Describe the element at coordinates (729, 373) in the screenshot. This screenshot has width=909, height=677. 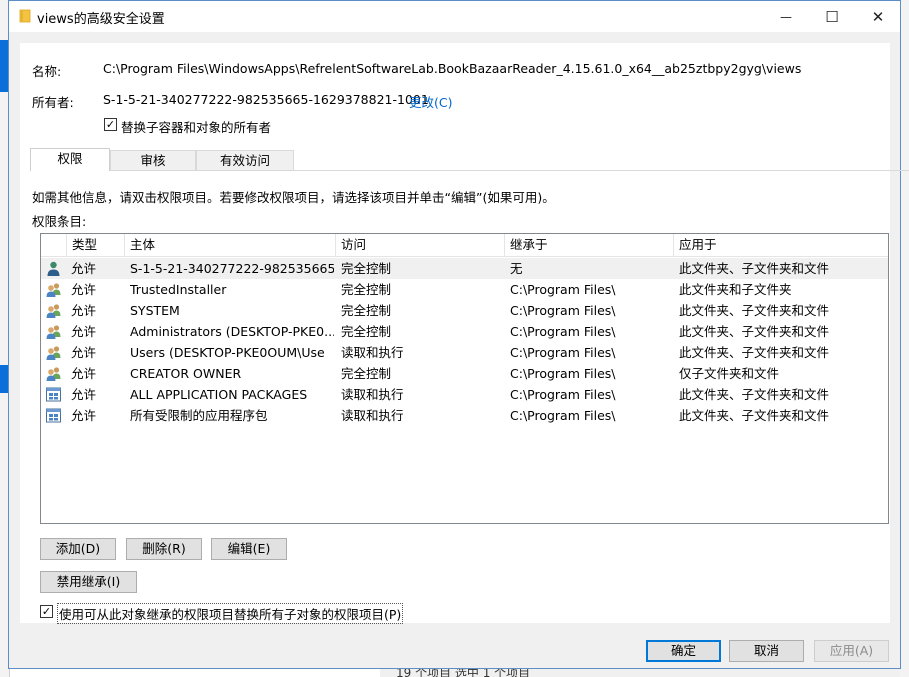
I see `cell-applies: 仅子文件夹和文件` at that location.